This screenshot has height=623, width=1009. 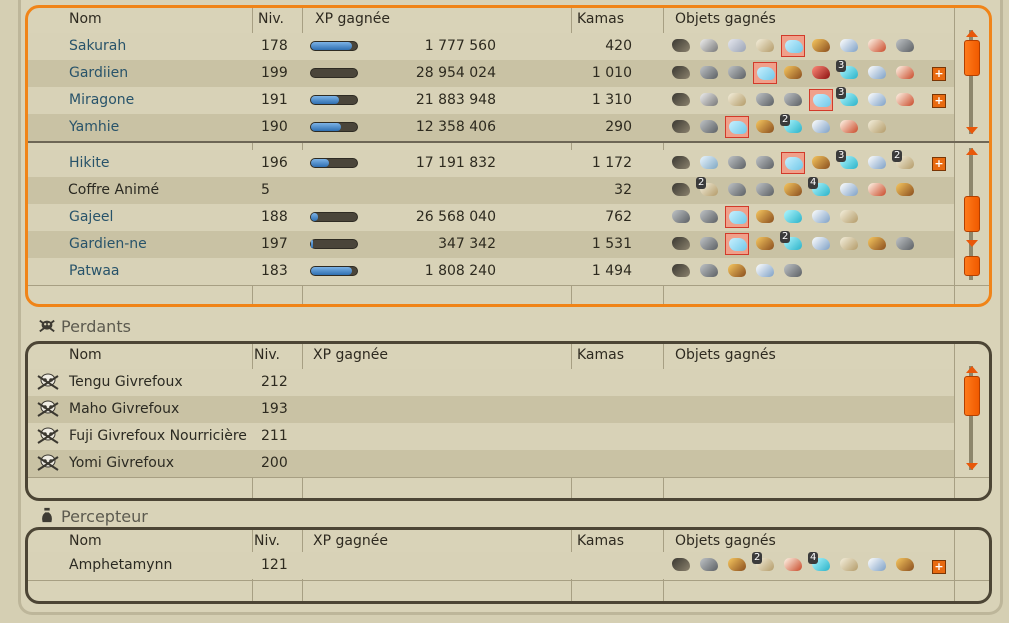 What do you see at coordinates (491, 244) in the screenshot?
I see `winner-row: Gardien-ne 197 347 342 1 531 2` at bounding box center [491, 244].